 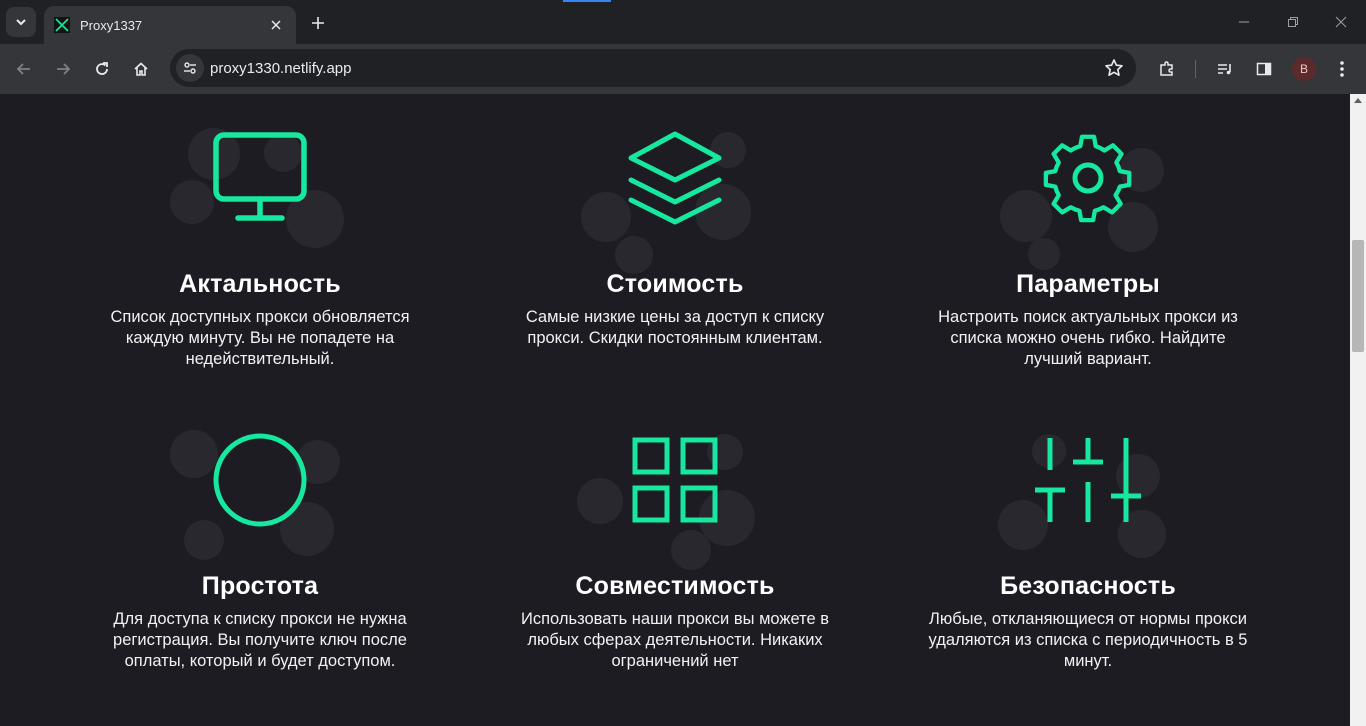 What do you see at coordinates (1195, 69) in the screenshot?
I see `toolbar-divider` at bounding box center [1195, 69].